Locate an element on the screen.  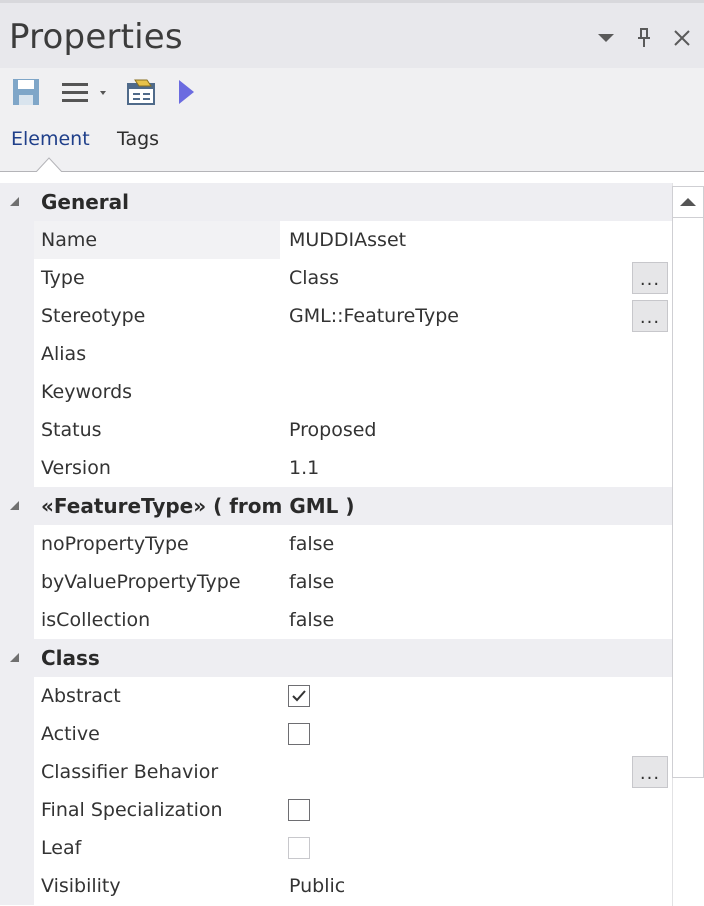
property-row-leaf: Leaf is located at coordinates (336, 848).